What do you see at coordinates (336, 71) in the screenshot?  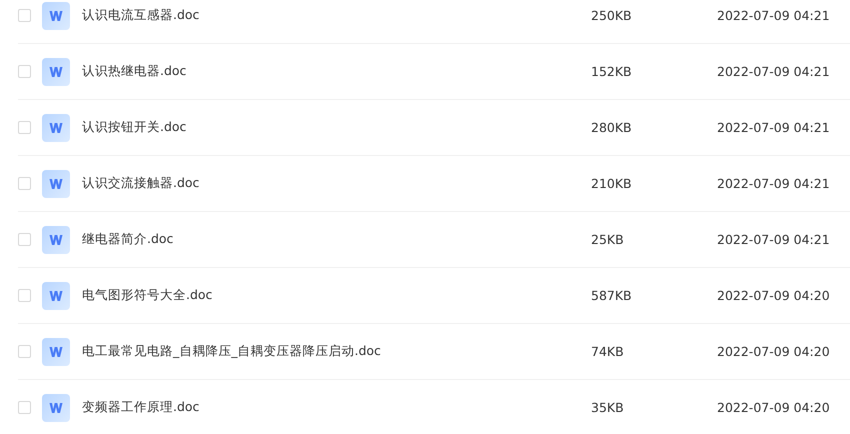 I see `file-name: 认识热继电器.doc` at bounding box center [336, 71].